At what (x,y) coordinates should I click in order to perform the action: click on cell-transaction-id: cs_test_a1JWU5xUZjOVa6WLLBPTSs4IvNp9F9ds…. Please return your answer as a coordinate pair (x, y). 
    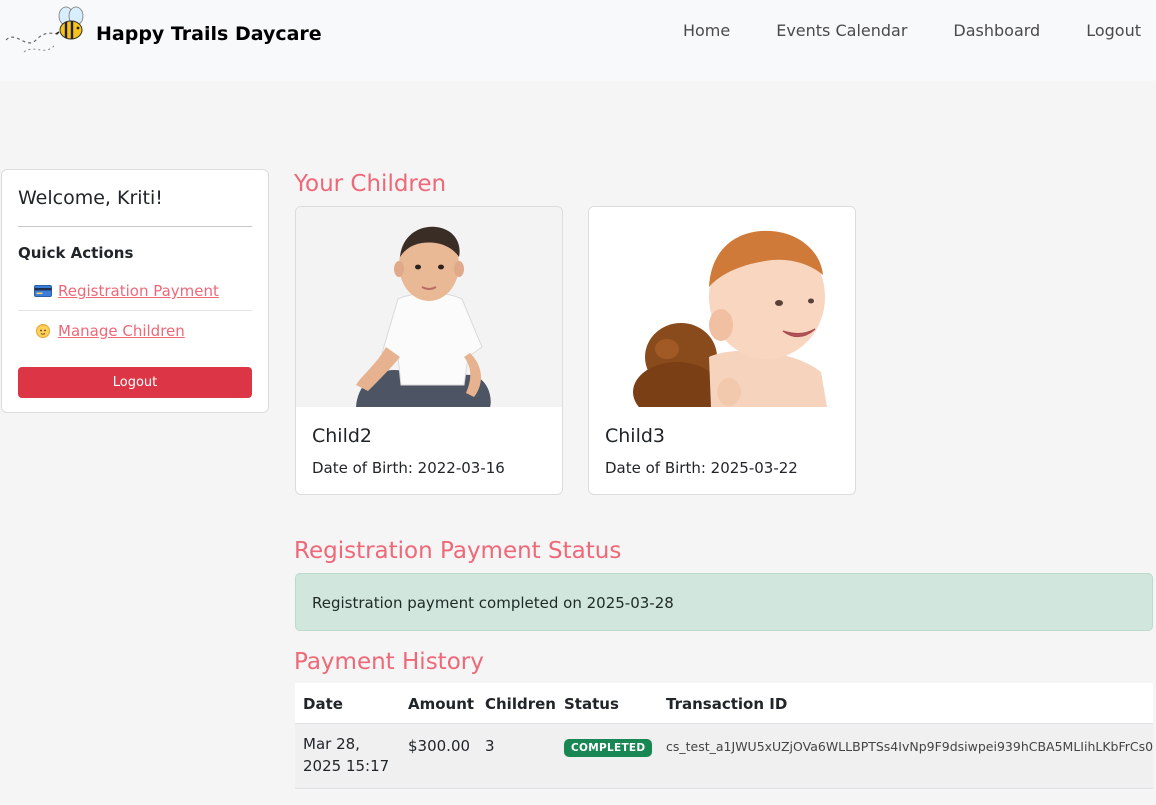
    Looking at the image, I should click on (910, 746).